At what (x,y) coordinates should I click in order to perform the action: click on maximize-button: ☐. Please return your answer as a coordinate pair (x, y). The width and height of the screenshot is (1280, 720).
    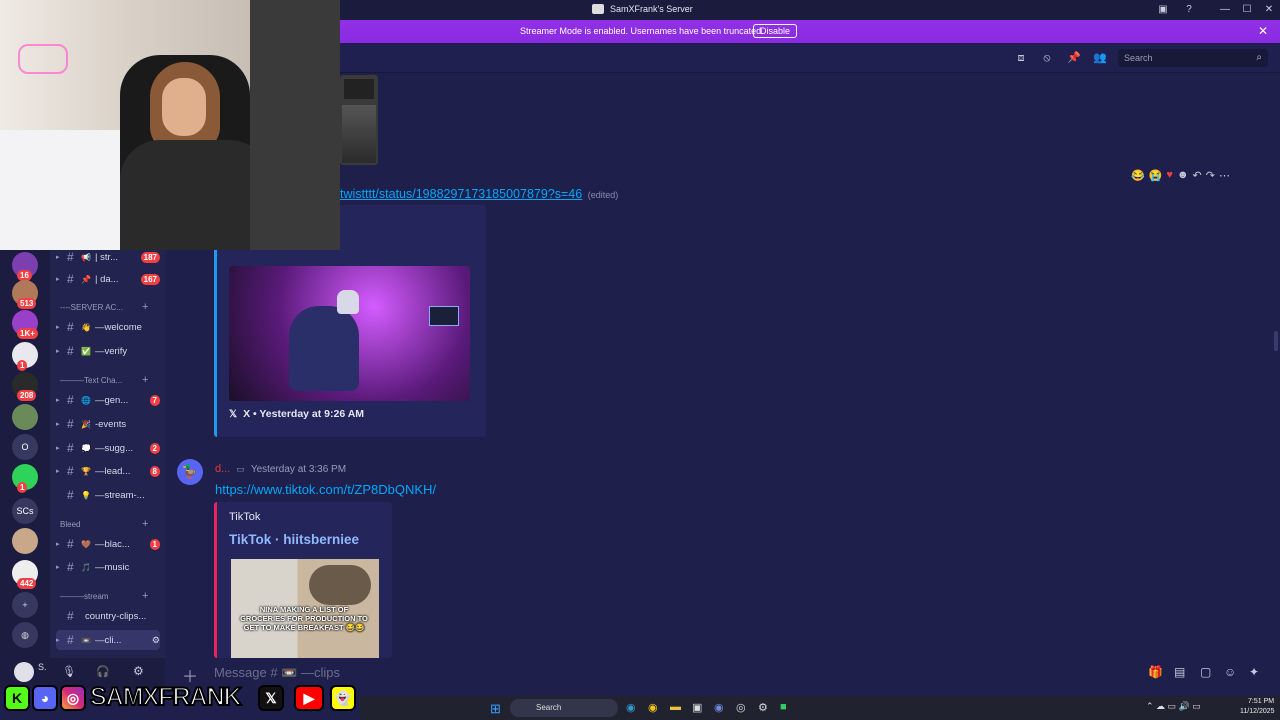
    Looking at the image, I should click on (1247, 10).